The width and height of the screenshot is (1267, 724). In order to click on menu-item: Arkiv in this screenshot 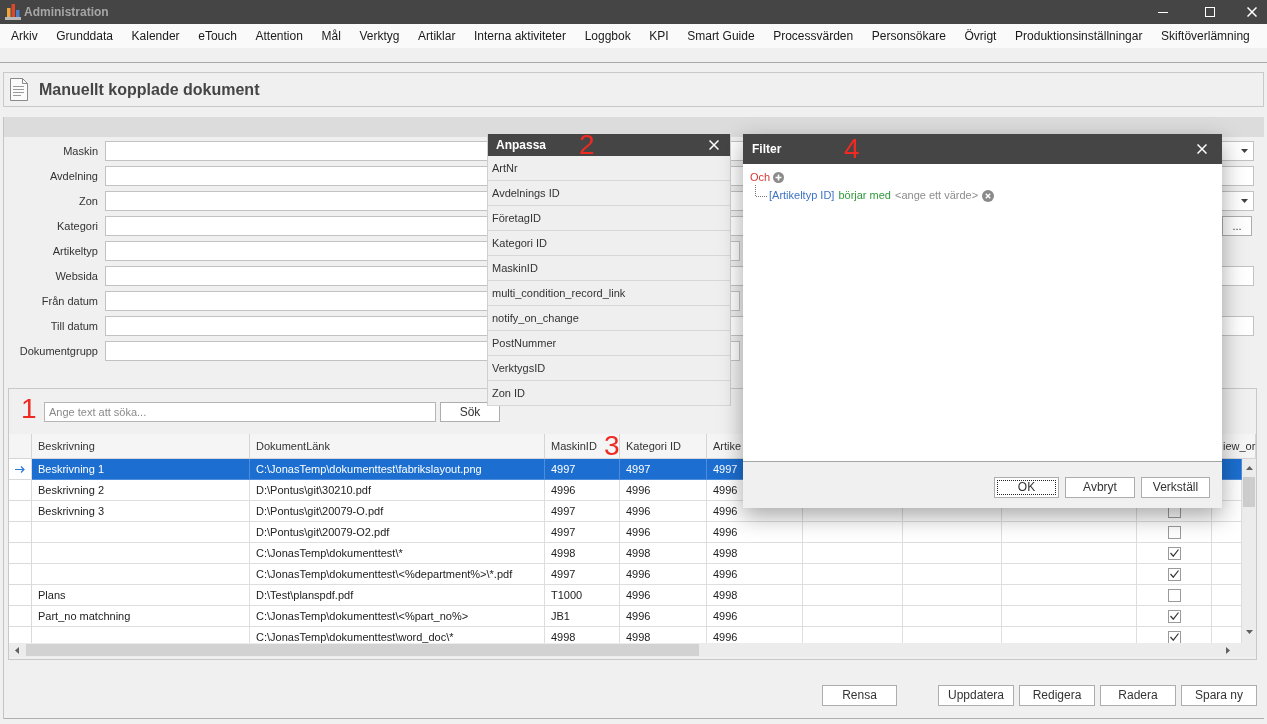, I will do `click(24, 36)`.